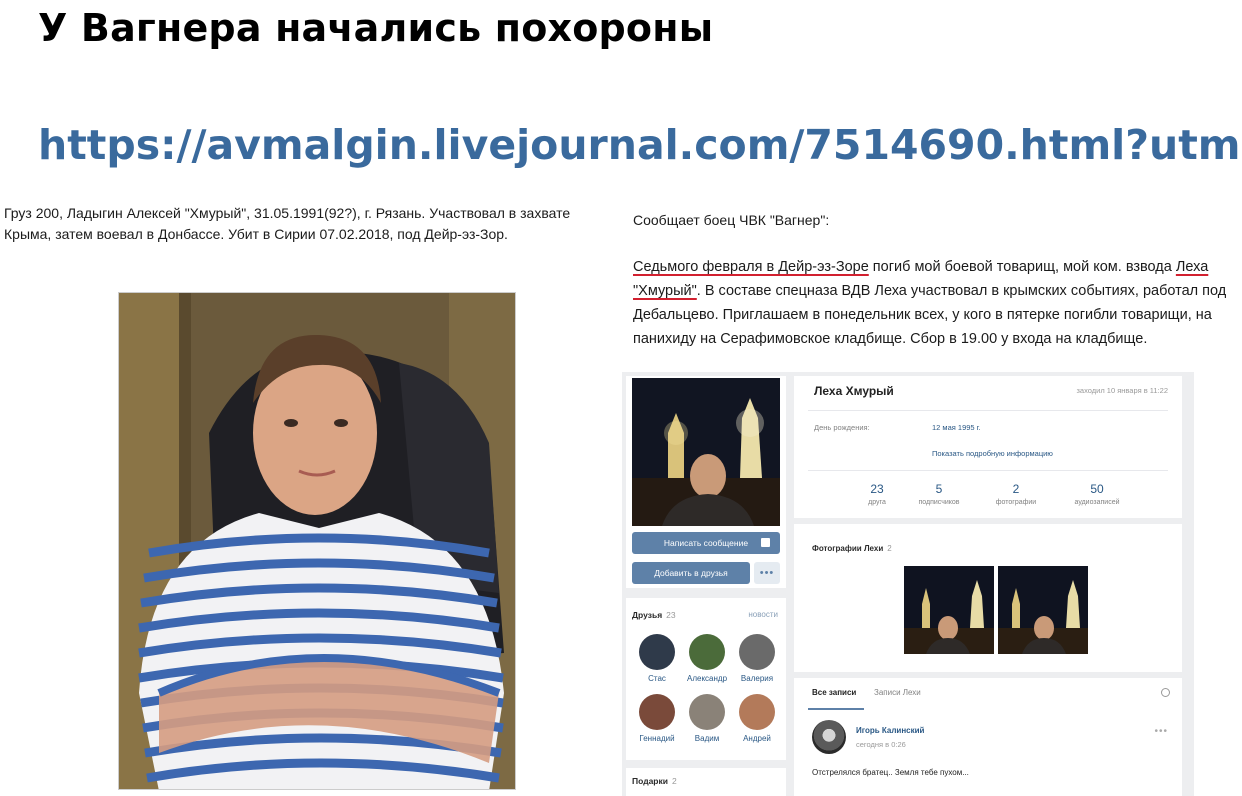 The image size is (1242, 796). I want to click on friend-item: Валерия, so click(757, 658).